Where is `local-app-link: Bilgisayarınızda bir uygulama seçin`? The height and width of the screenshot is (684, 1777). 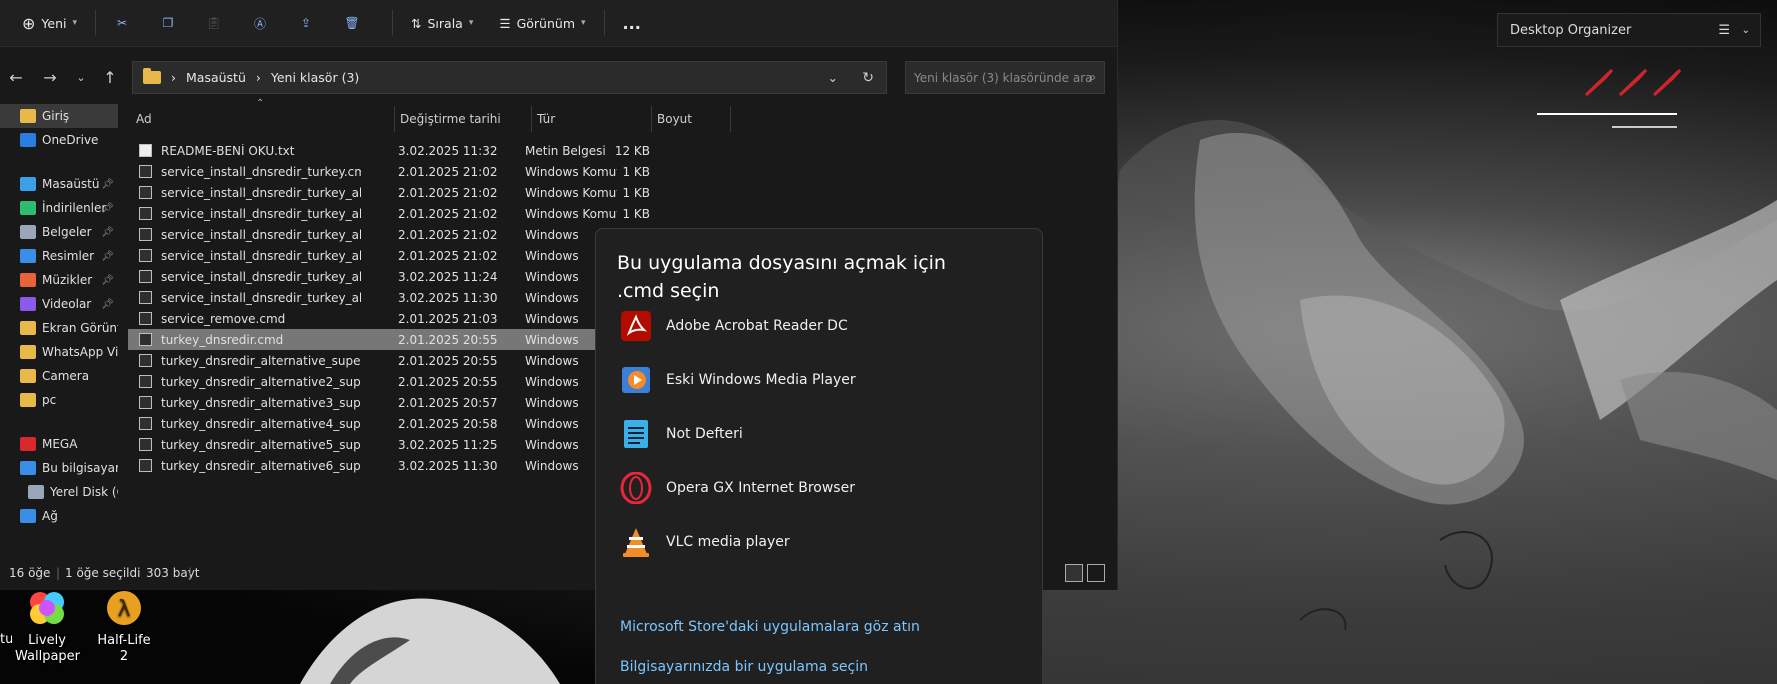
local-app-link: Bilgisayarınızda bir uygulama seçin is located at coordinates (744, 667).